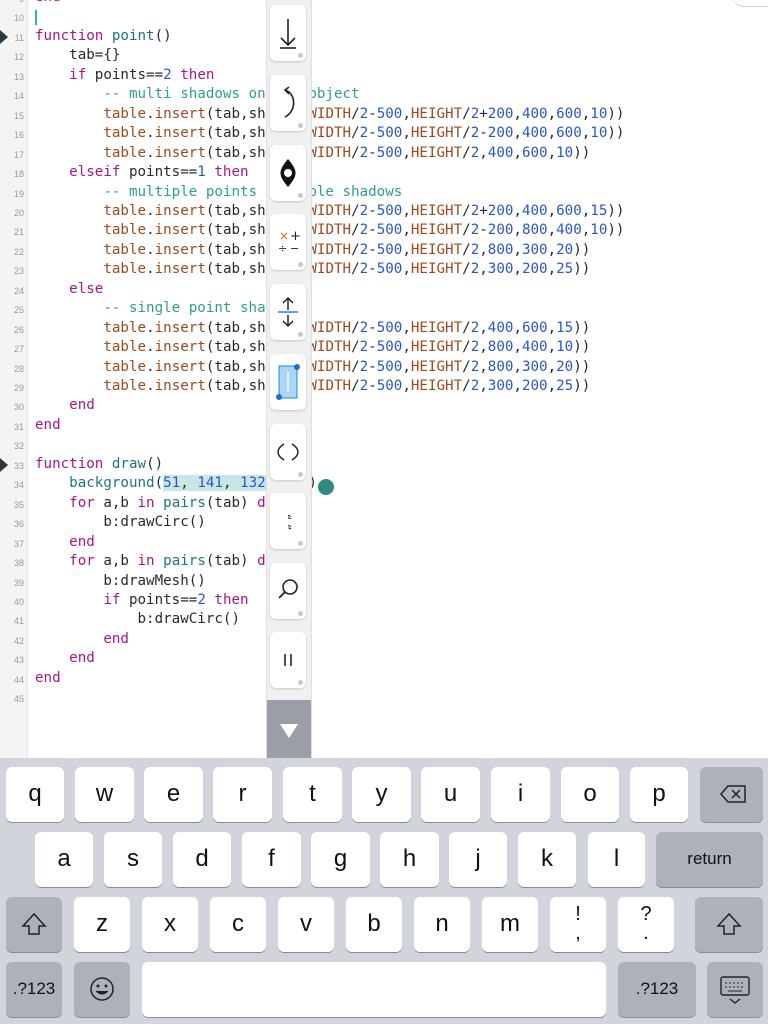  I want to click on code-line: 11 function point(), so click(384, 36).